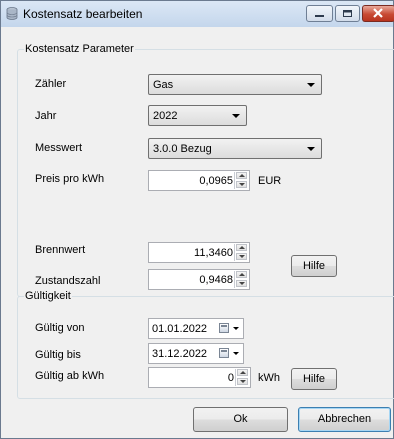 This screenshot has width=394, height=439. Describe the element at coordinates (60, 250) in the screenshot. I see `brennwert-label: Brennwert` at that location.